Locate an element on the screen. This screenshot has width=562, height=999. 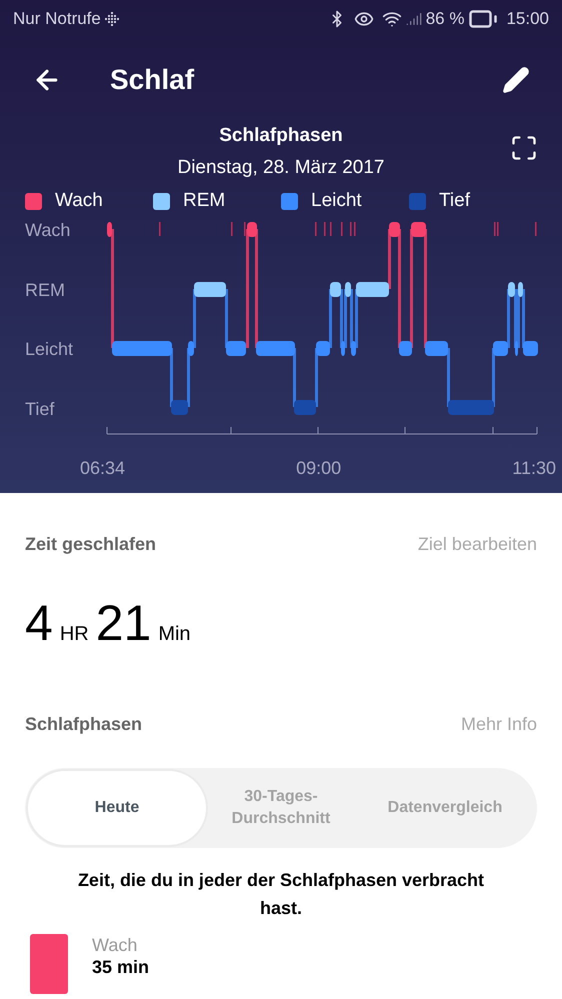
legend-label: Leicht is located at coordinates (336, 200).